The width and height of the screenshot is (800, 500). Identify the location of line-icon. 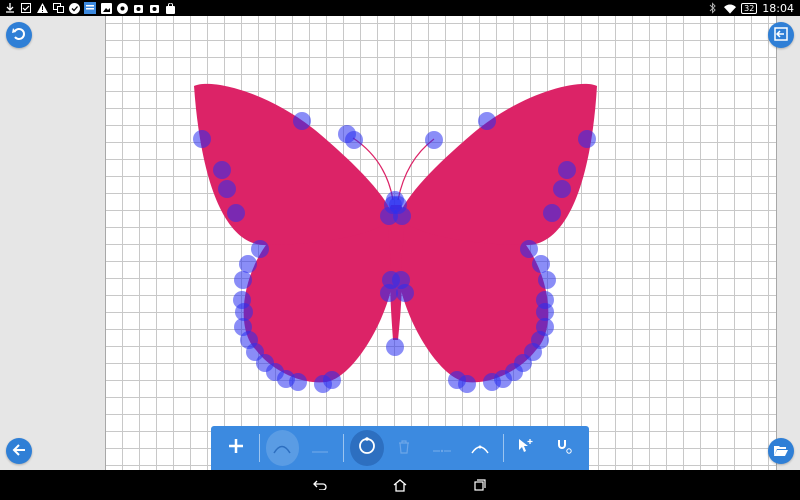
(320, 448).